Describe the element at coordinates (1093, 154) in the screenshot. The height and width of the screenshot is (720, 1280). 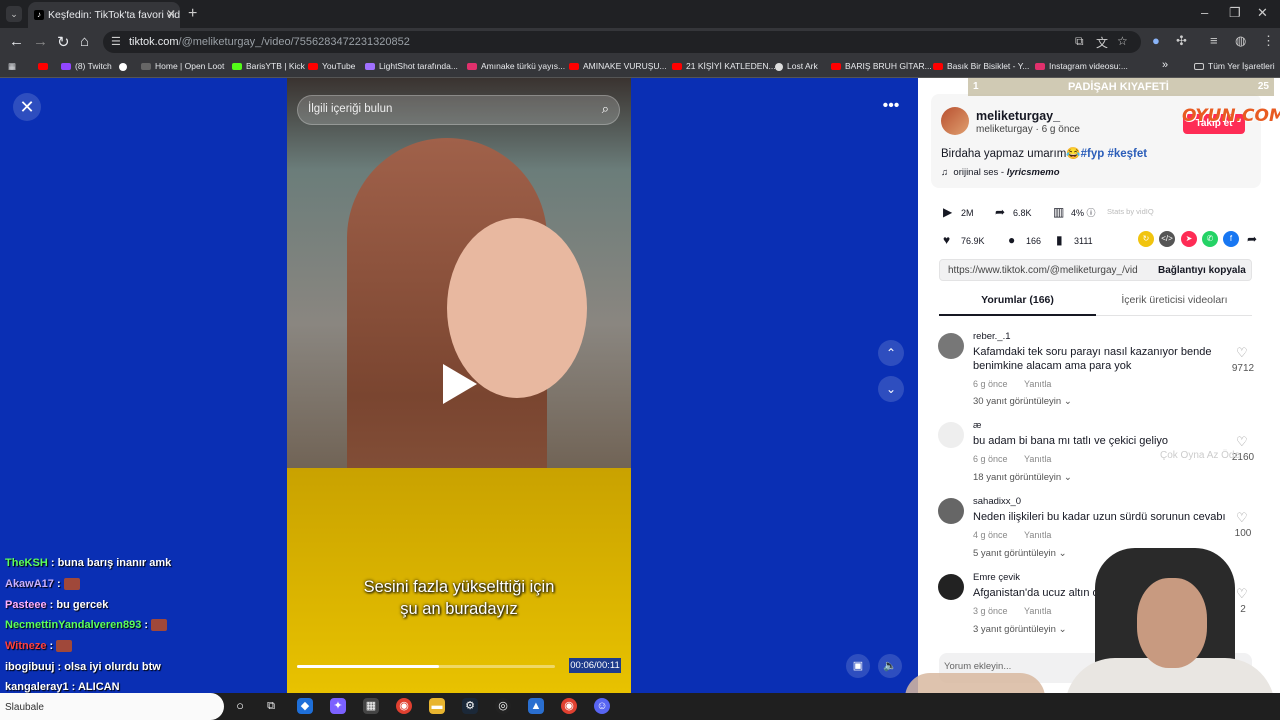
I see `hashtag-fyp: #fyp` at that location.